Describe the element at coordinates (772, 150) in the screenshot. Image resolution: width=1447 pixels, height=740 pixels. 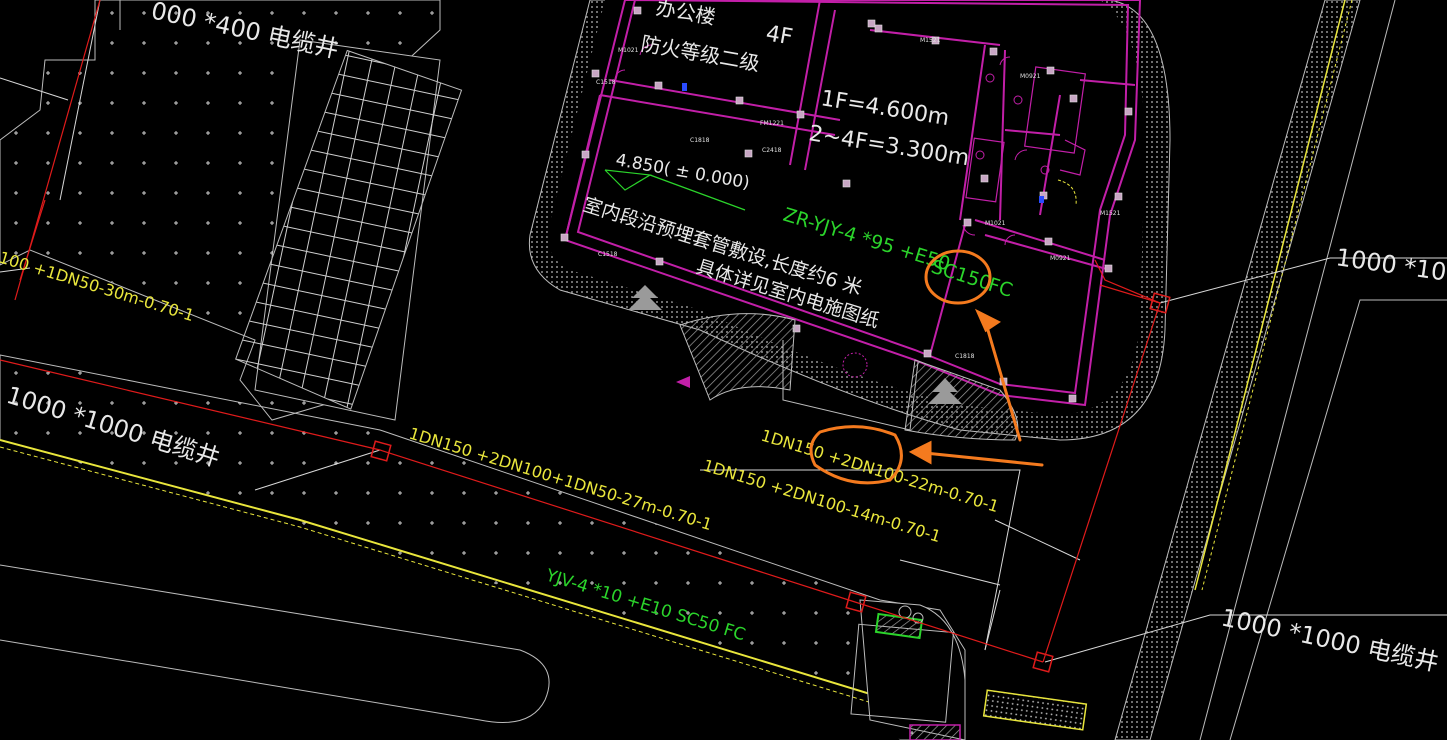
I see `room-tag: C2418` at that location.